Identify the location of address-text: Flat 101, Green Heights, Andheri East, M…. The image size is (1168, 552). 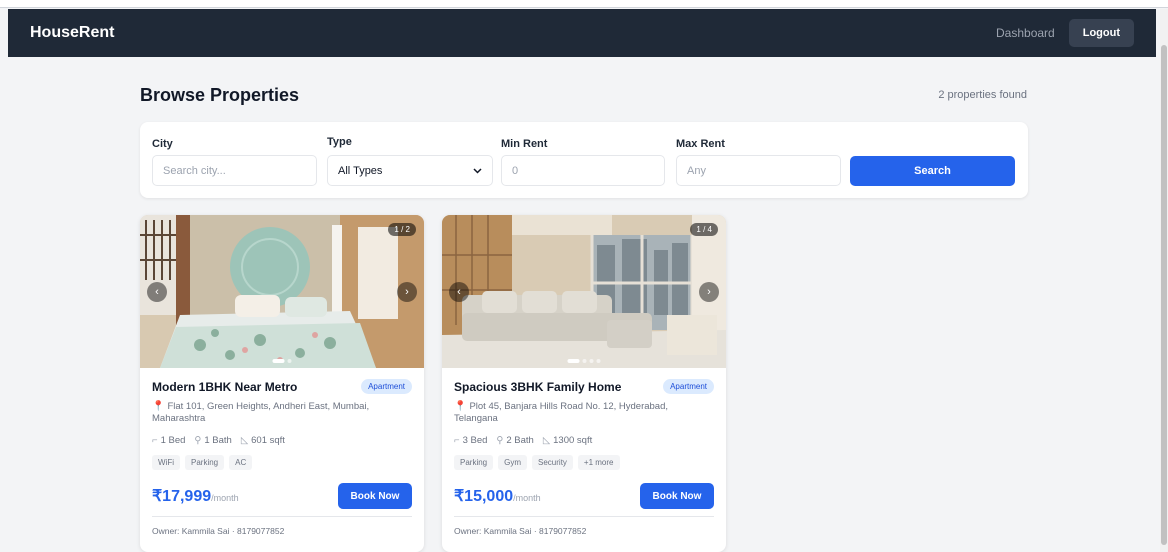
(261, 412).